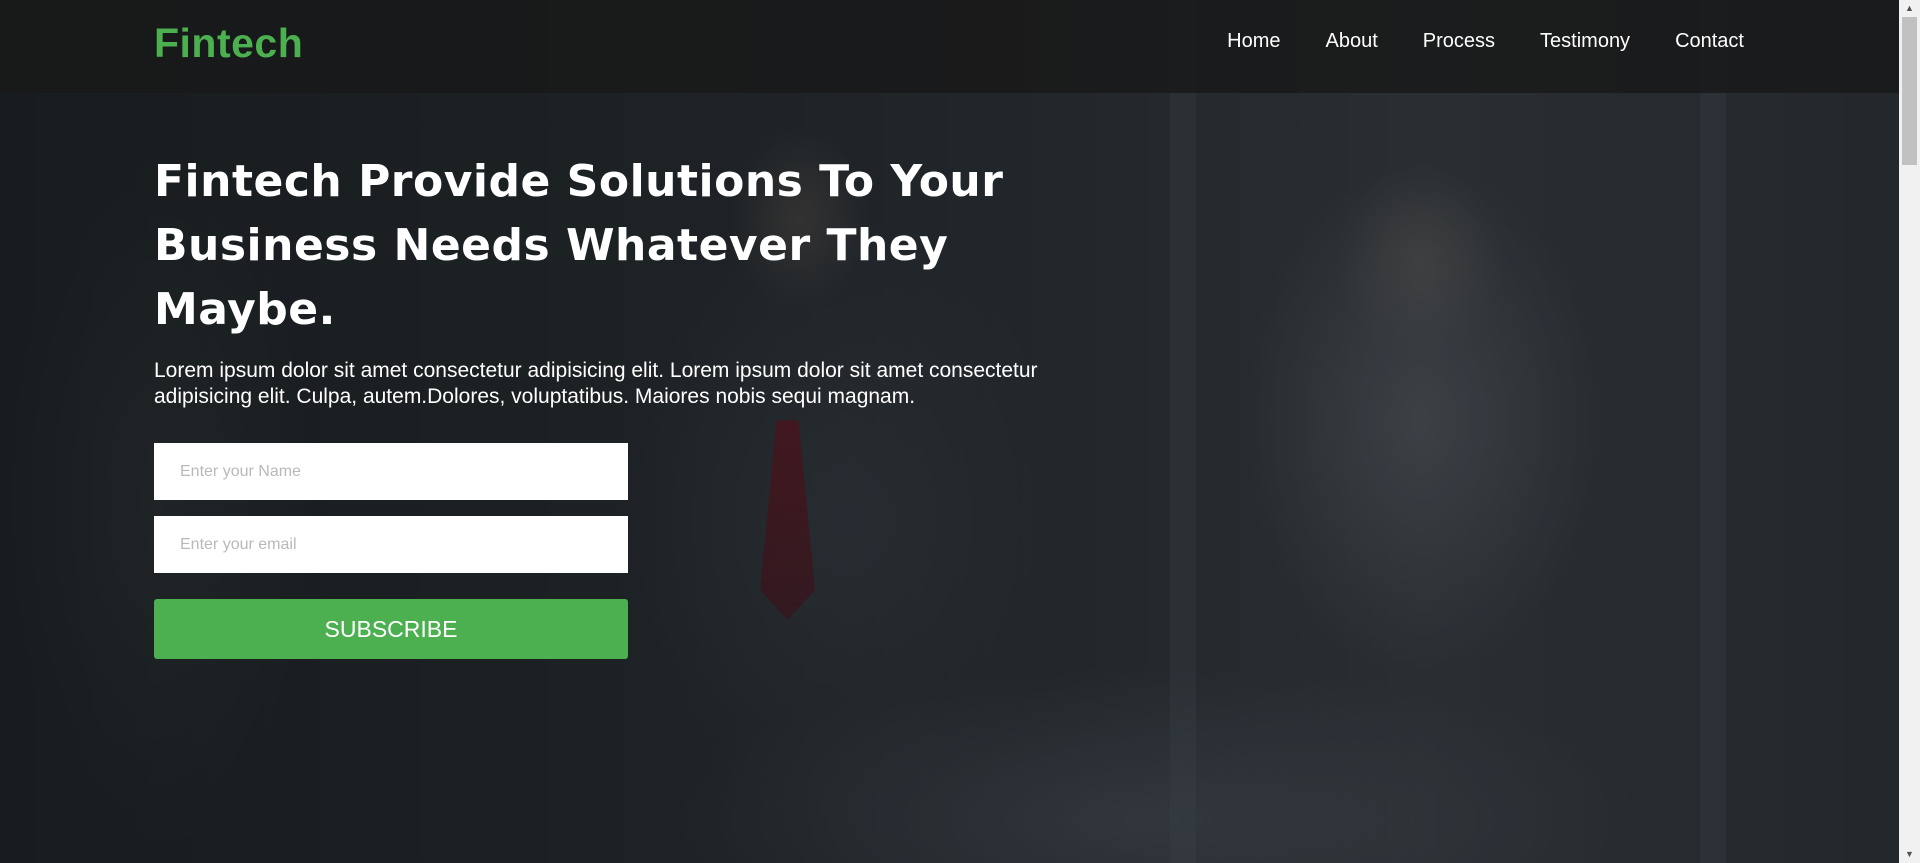 Image resolution: width=1920 pixels, height=863 pixels. I want to click on nav-link-process: Process, so click(1459, 41).